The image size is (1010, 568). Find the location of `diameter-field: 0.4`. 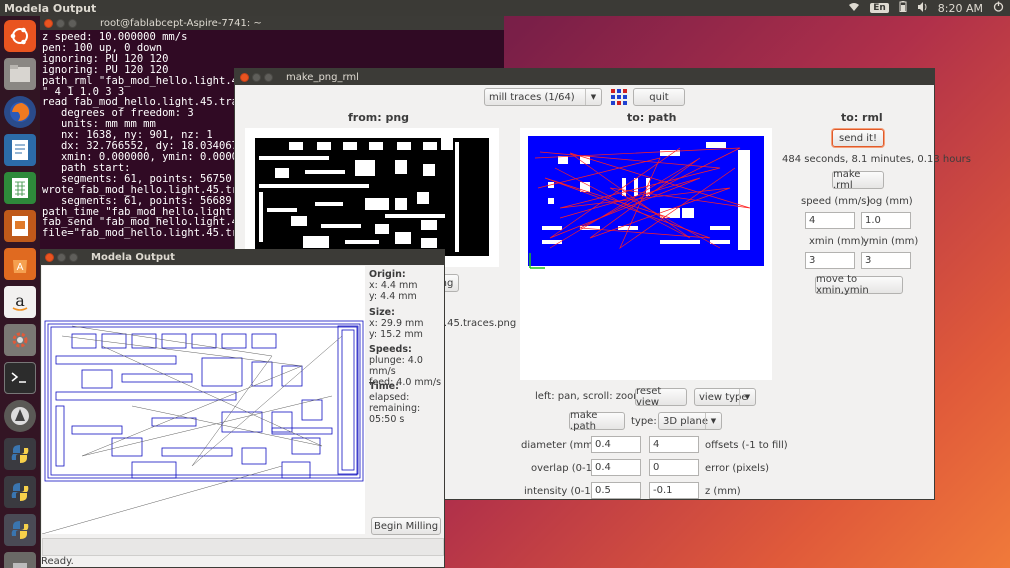

diameter-field: 0.4 is located at coordinates (616, 444).